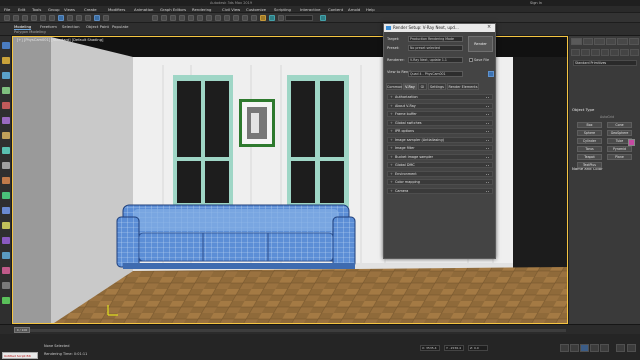  I want to click on unlink-icon, so click(34, 18).